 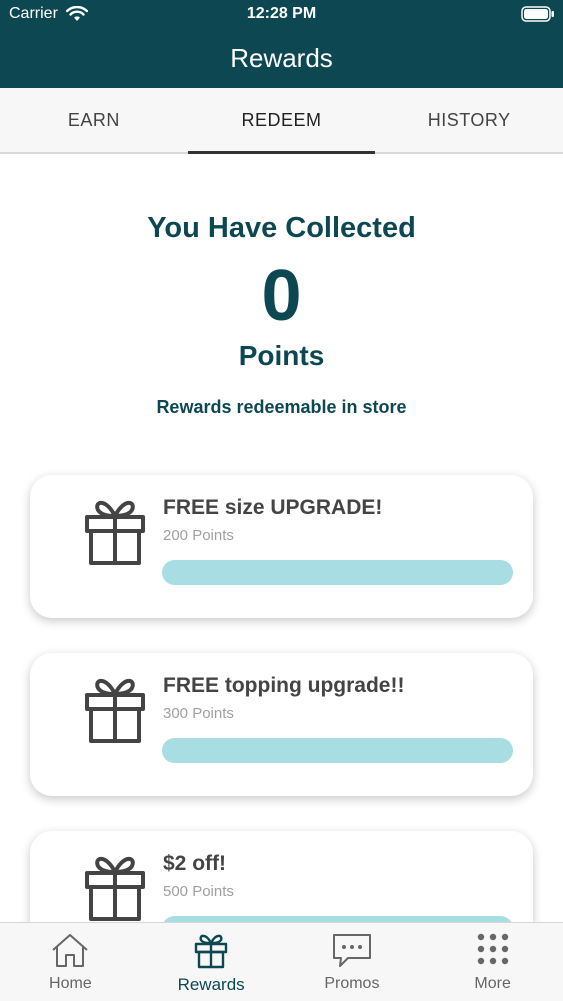 What do you see at coordinates (281, 296) in the screenshot?
I see `points-balance: 0` at bounding box center [281, 296].